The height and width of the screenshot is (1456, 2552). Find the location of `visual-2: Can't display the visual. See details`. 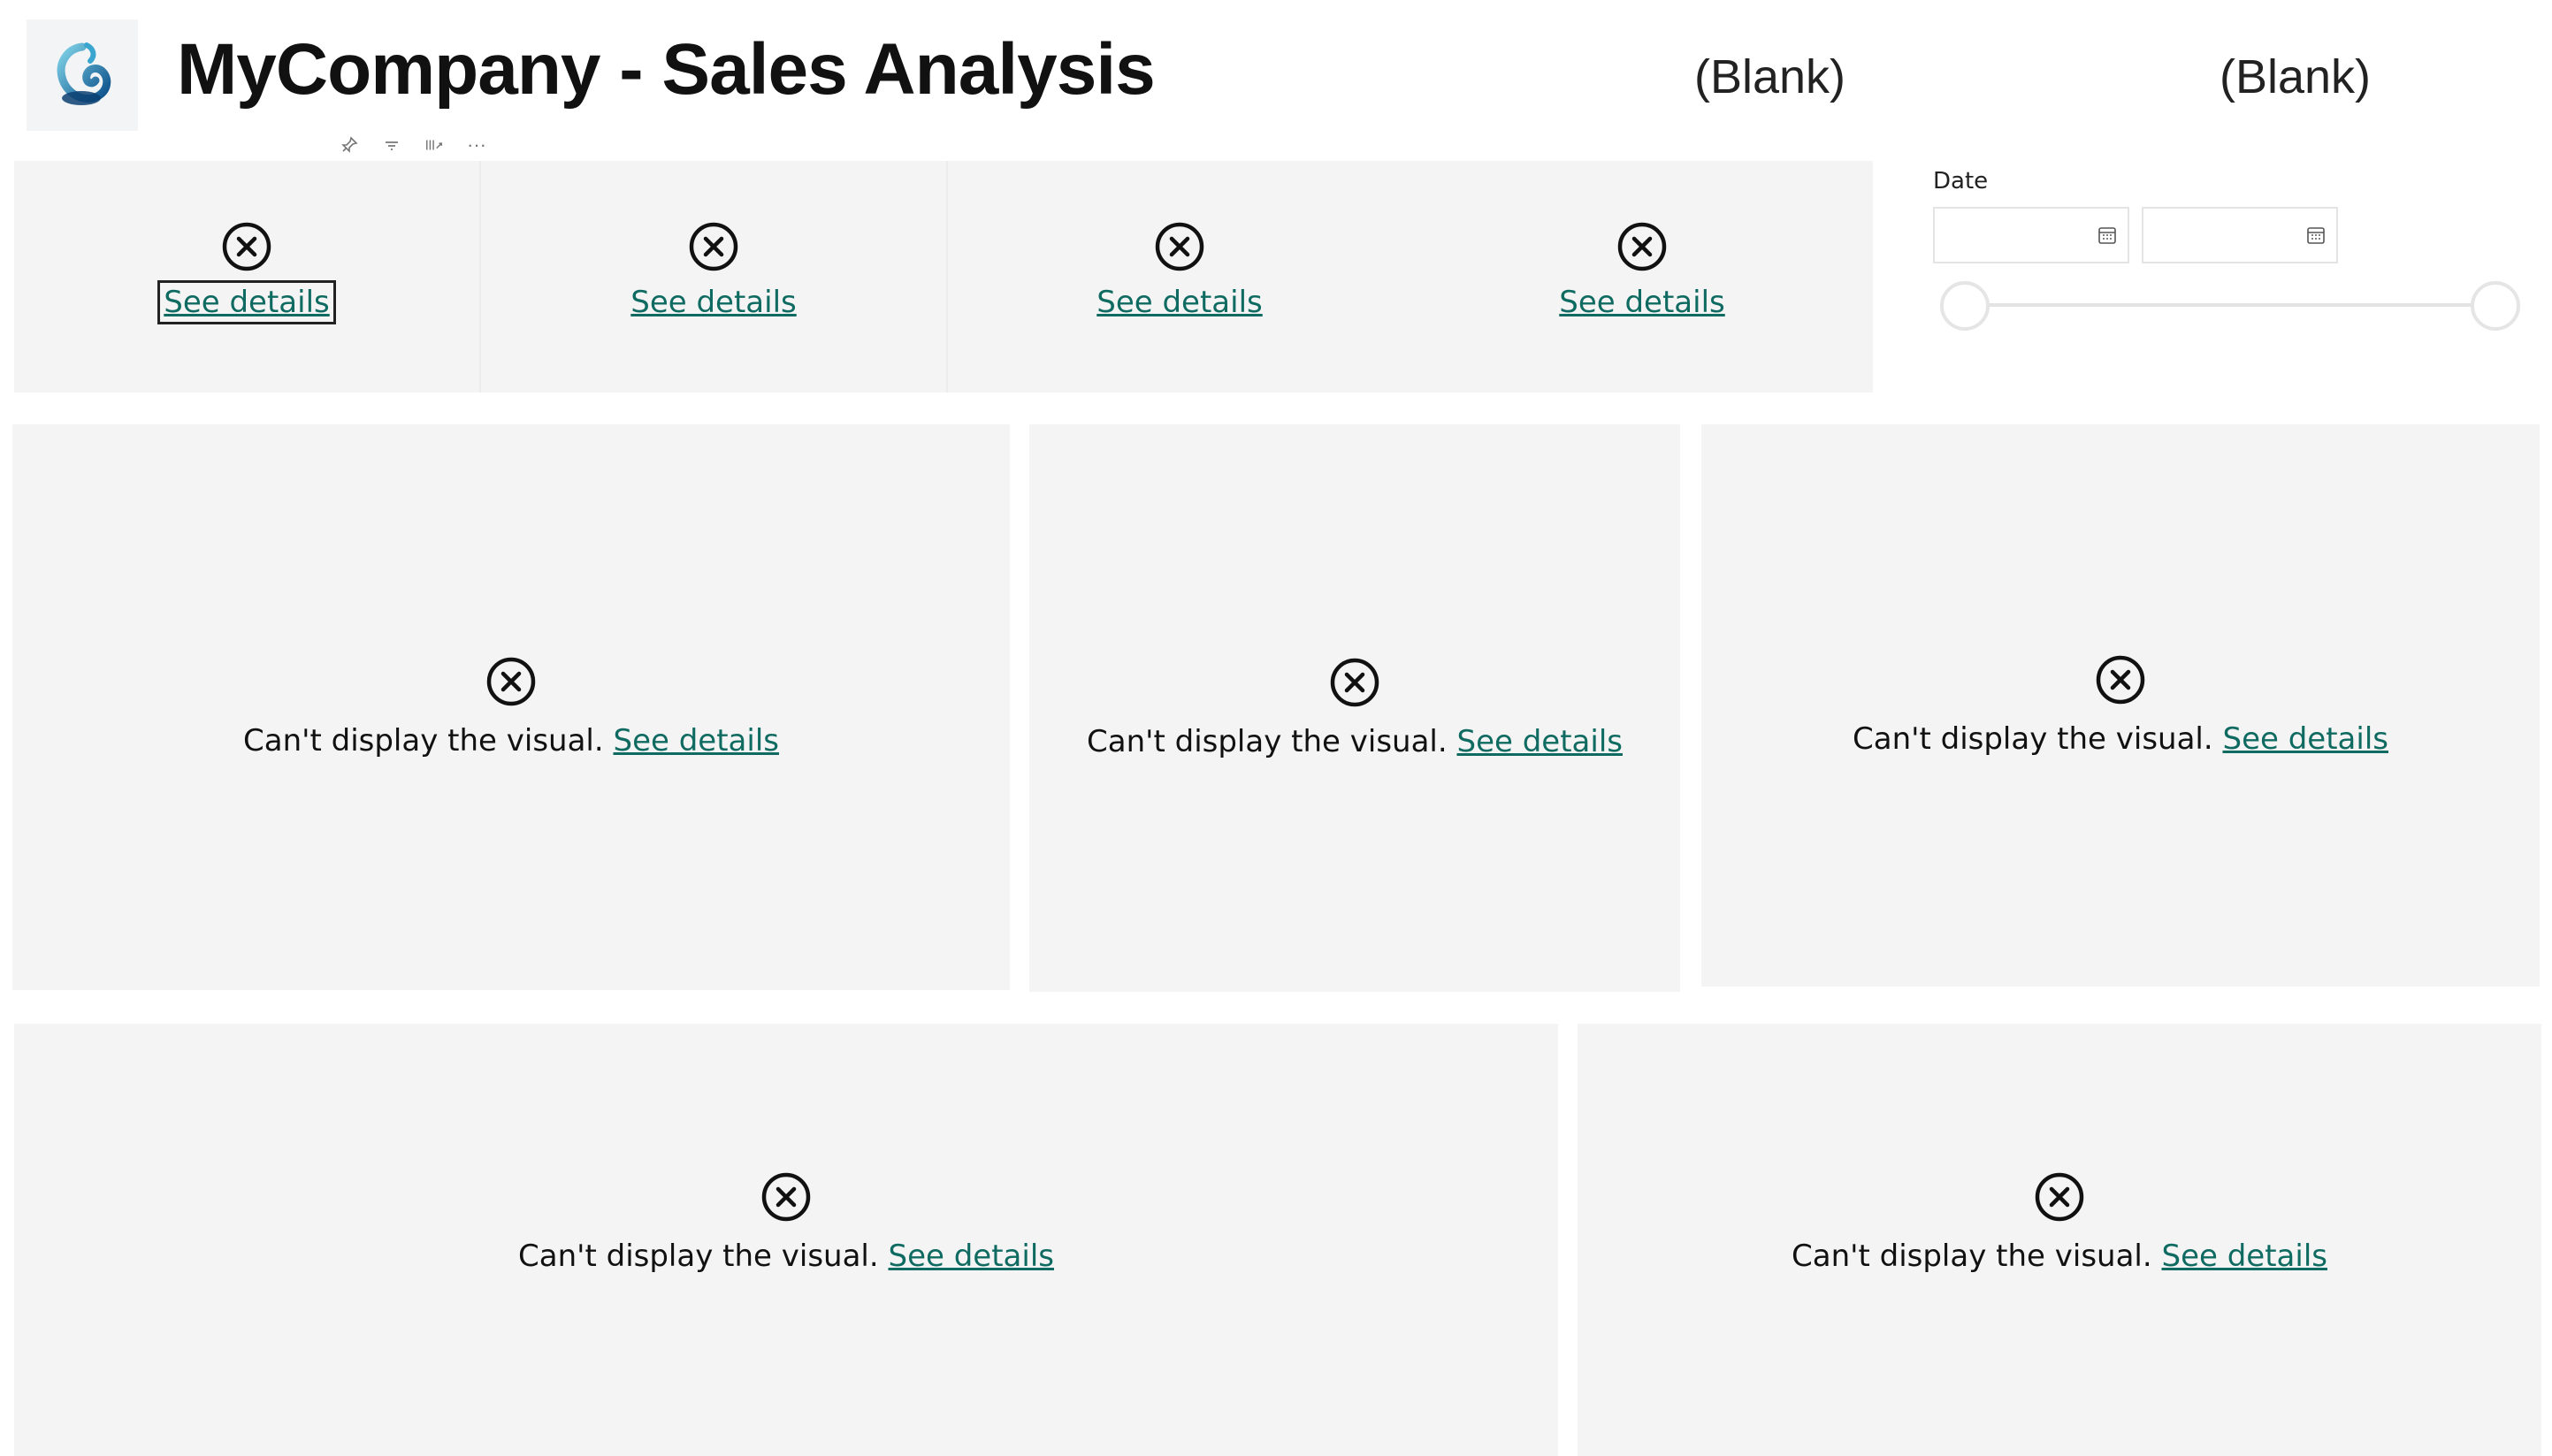

visual-2: Can't display the visual. See details is located at coordinates (1354, 708).